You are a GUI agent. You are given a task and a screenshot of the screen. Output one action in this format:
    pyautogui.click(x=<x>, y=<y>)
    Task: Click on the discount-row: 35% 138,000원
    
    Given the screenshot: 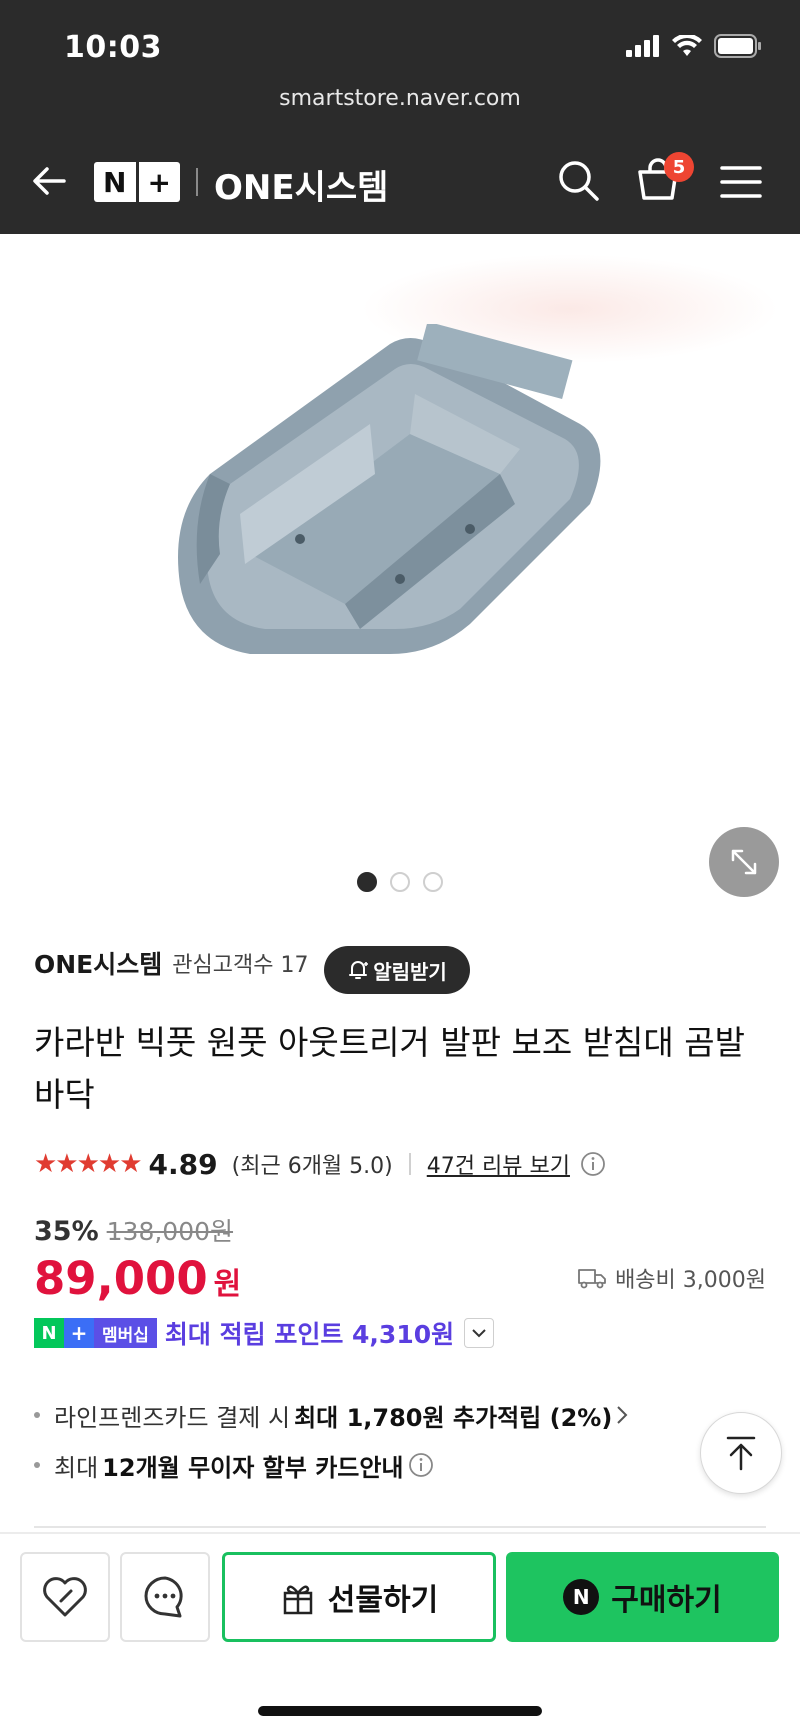 What is the action you would take?
    pyautogui.click(x=133, y=1230)
    